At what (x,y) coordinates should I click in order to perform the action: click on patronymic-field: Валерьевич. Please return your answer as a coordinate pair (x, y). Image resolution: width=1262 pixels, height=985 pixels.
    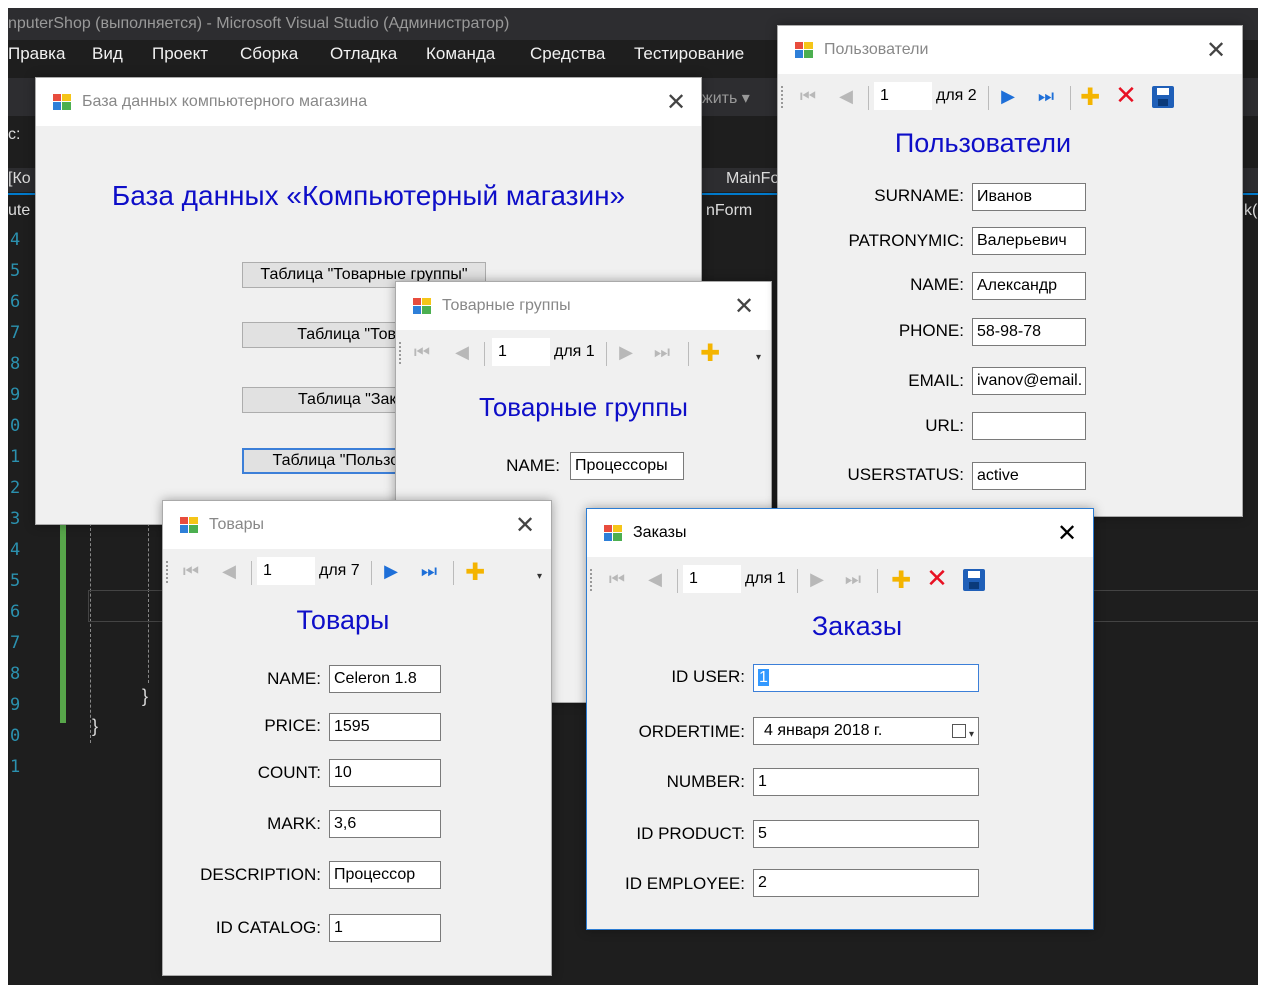
    Looking at the image, I should click on (1029, 241).